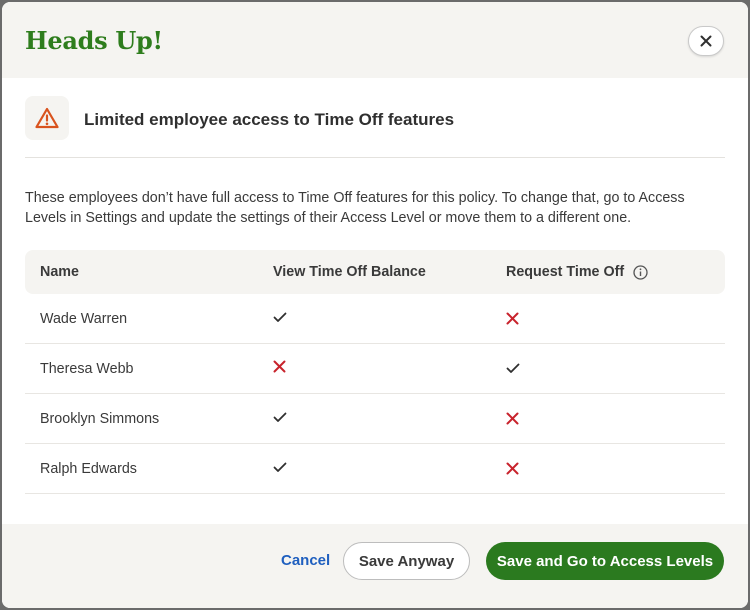  What do you see at coordinates (94, 40) in the screenshot?
I see `dialog-title: Heads Up!` at bounding box center [94, 40].